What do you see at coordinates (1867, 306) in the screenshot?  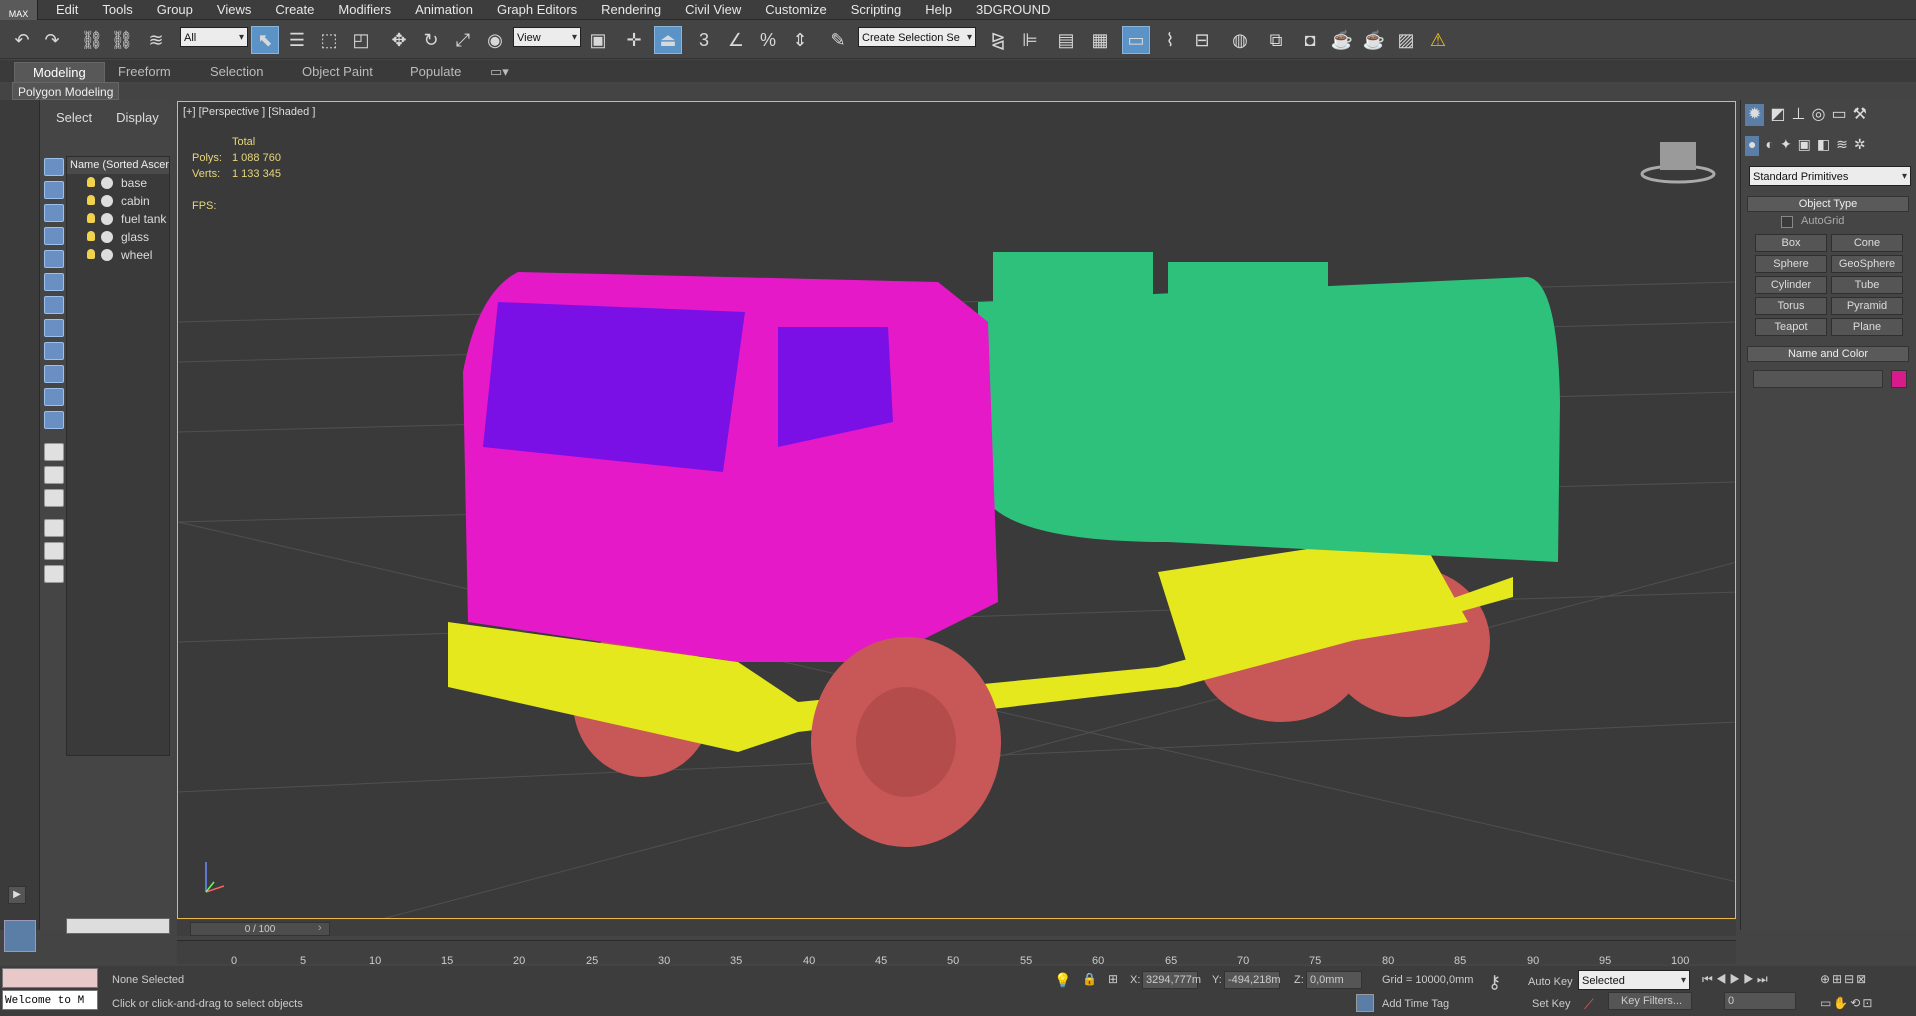 I see `pyramid-button: Pyramid` at bounding box center [1867, 306].